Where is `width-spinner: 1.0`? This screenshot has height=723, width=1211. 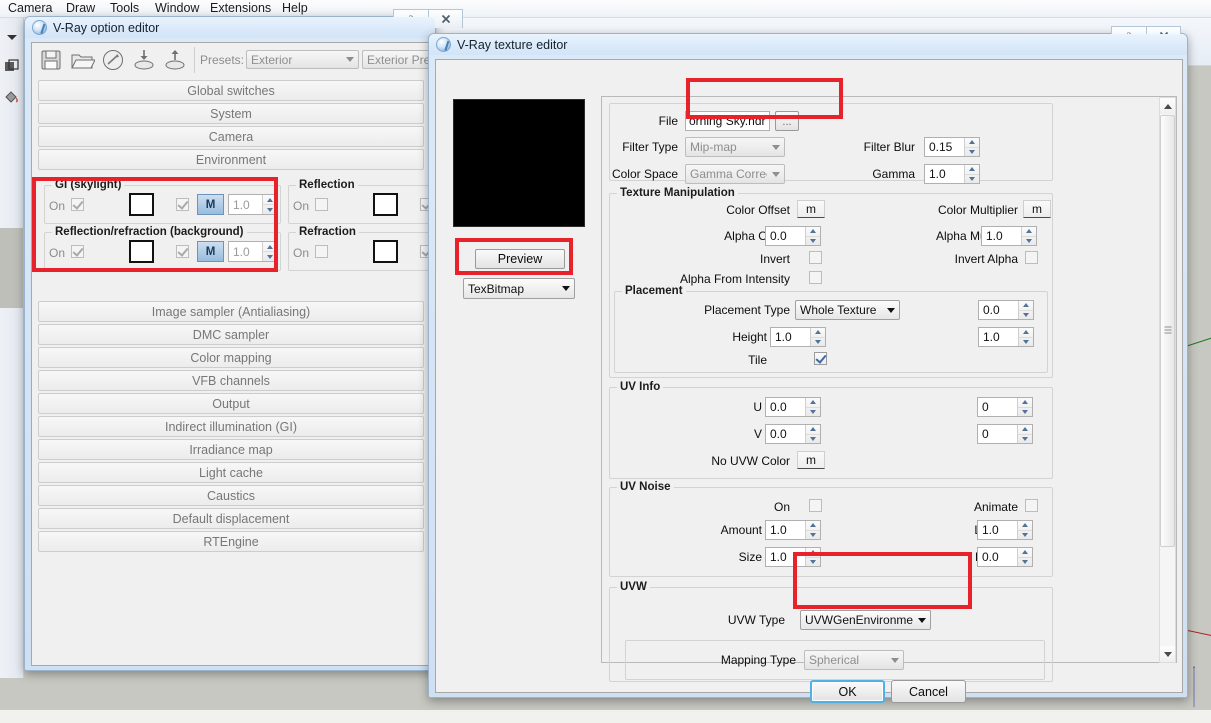 width-spinner: 1.0 is located at coordinates (1006, 337).